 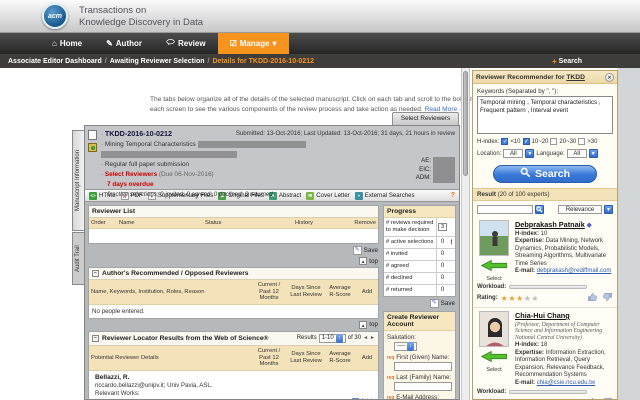 What do you see at coordinates (465, 123) in the screenshot?
I see `scrollbar-thumb` at bounding box center [465, 123].